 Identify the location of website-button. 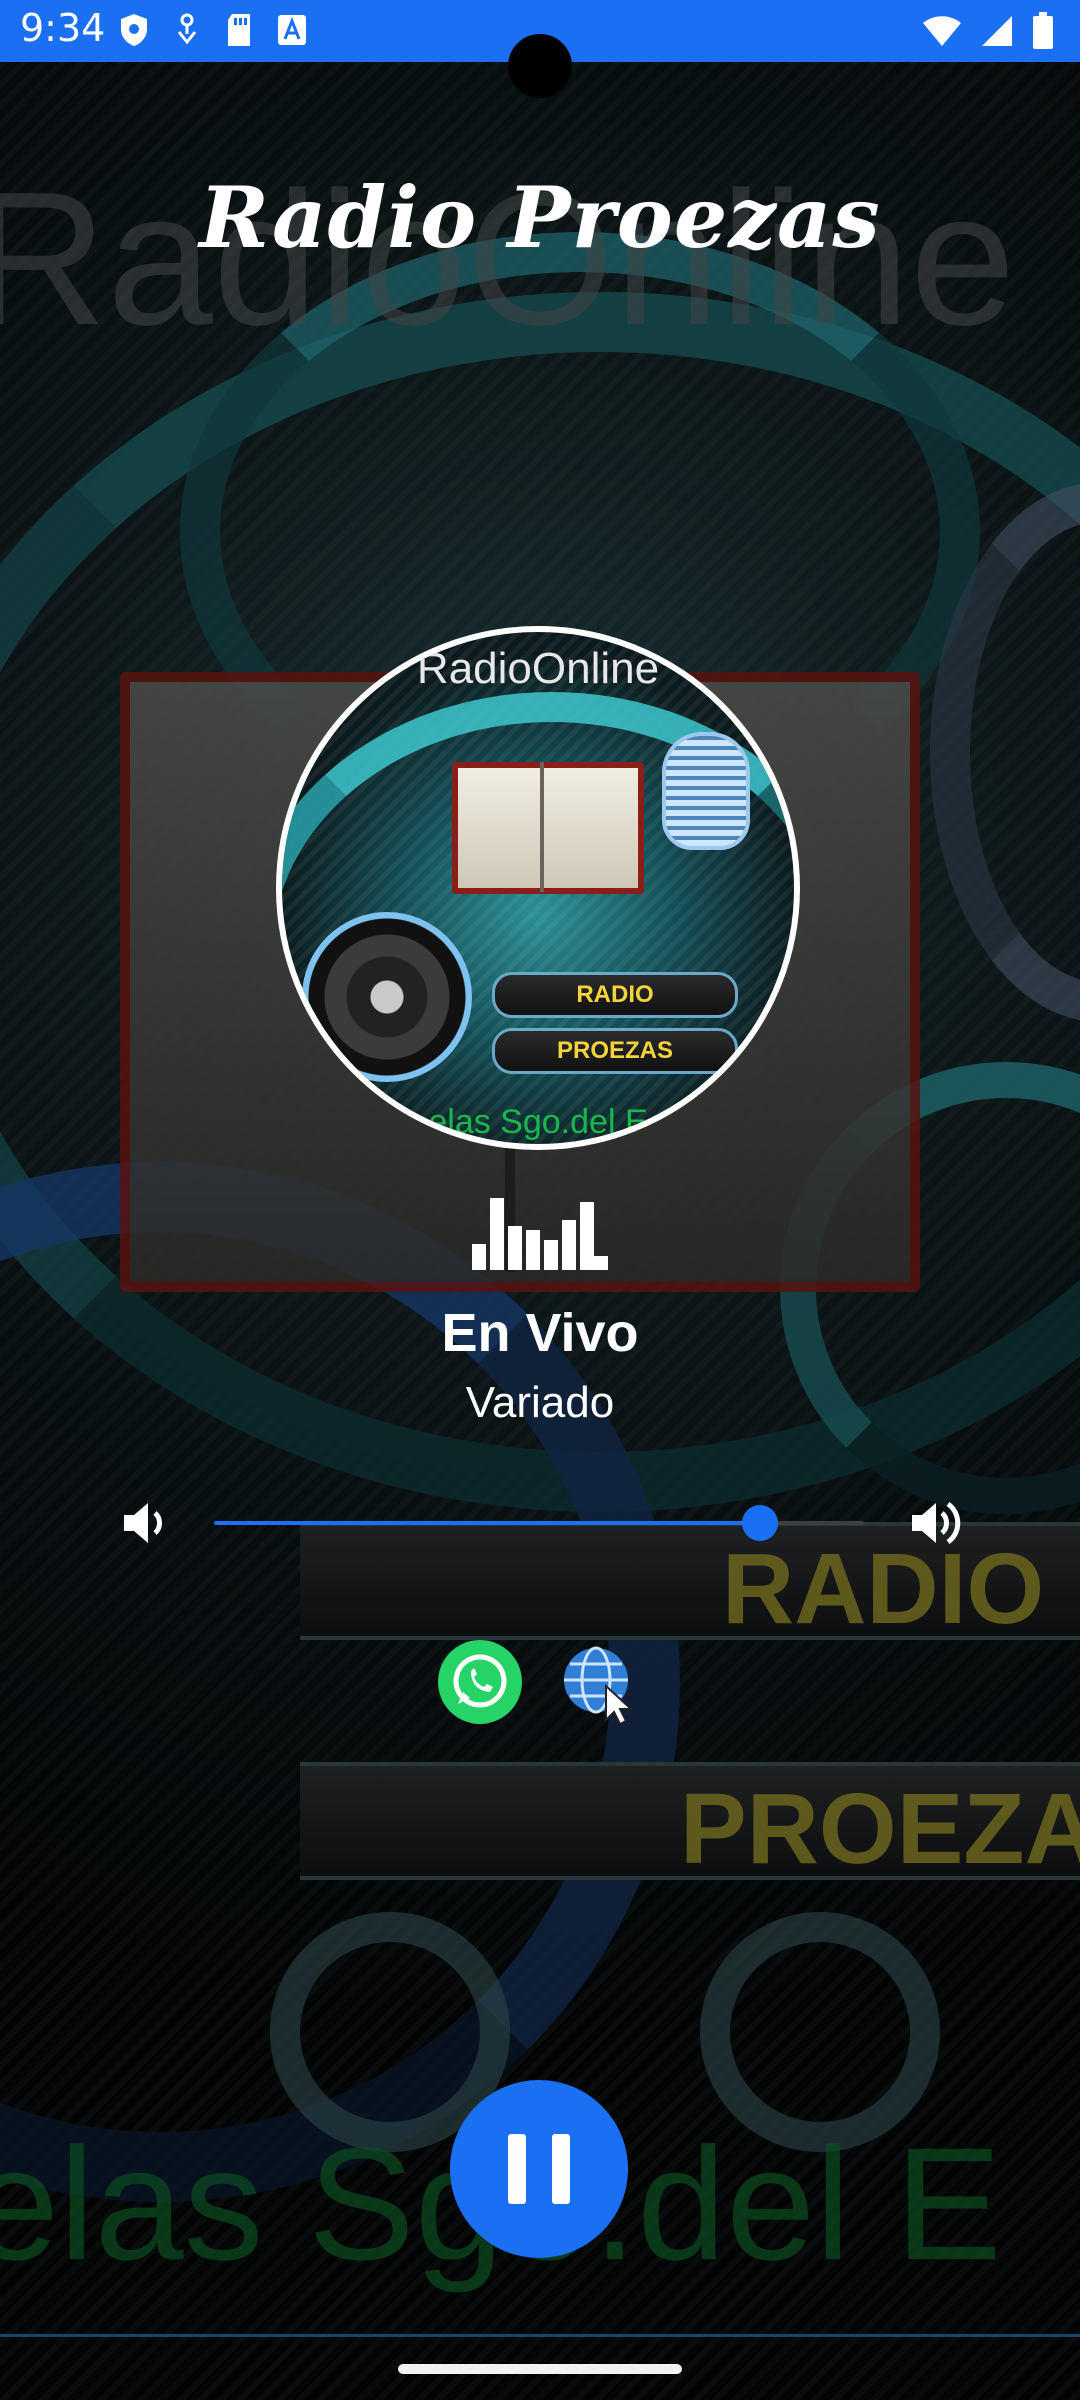
(600, 1683).